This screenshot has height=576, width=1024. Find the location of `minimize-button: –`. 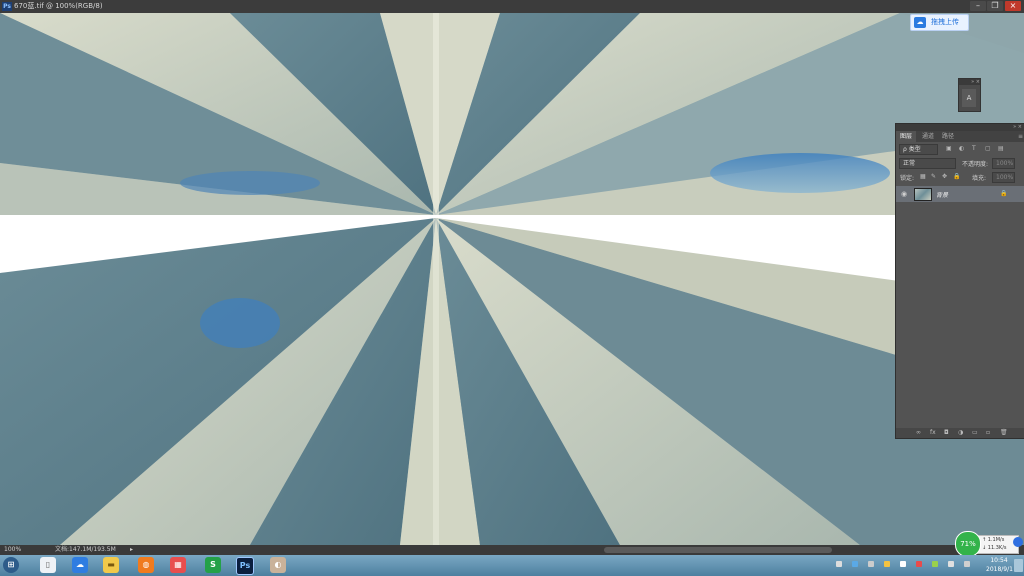

minimize-button: – is located at coordinates (978, 6).